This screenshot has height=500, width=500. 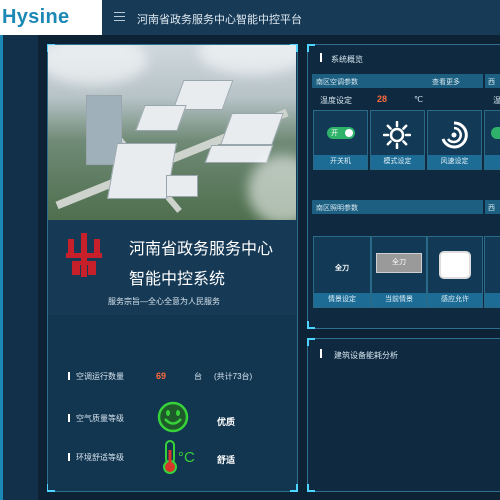 What do you see at coordinates (397, 135) in the screenshot?
I see `sun-icon` at bounding box center [397, 135].